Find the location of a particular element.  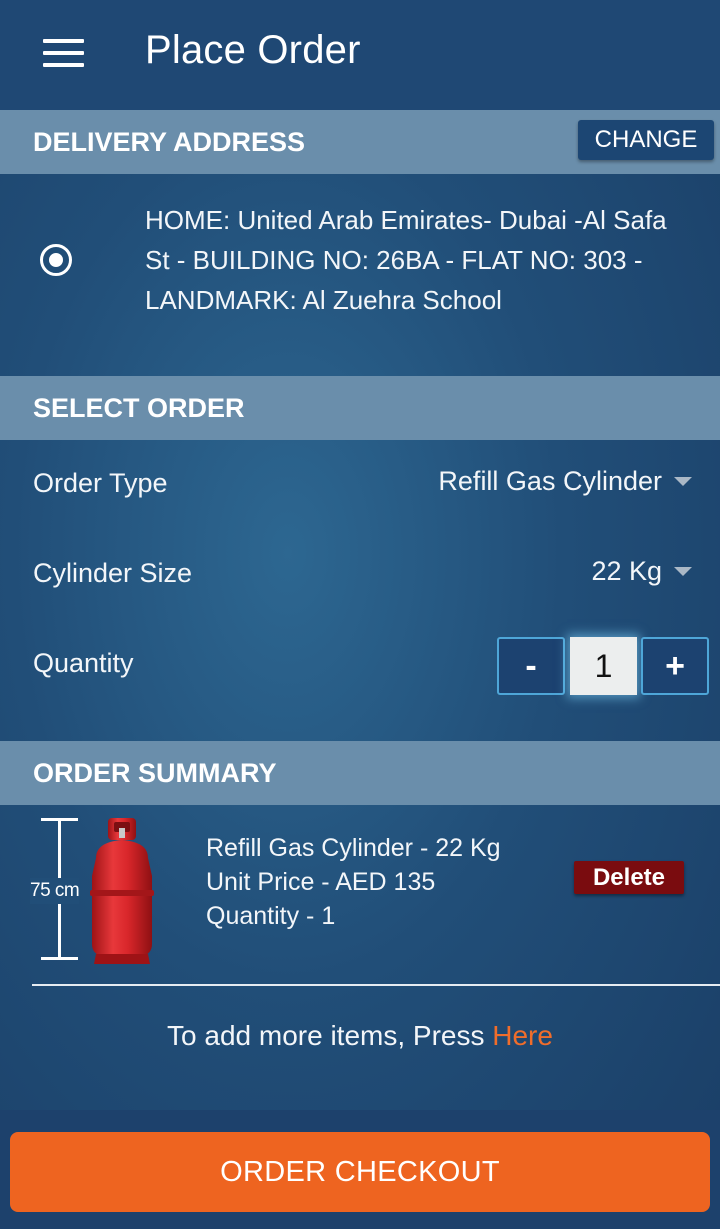

quantity-increment-button: + is located at coordinates (675, 666).